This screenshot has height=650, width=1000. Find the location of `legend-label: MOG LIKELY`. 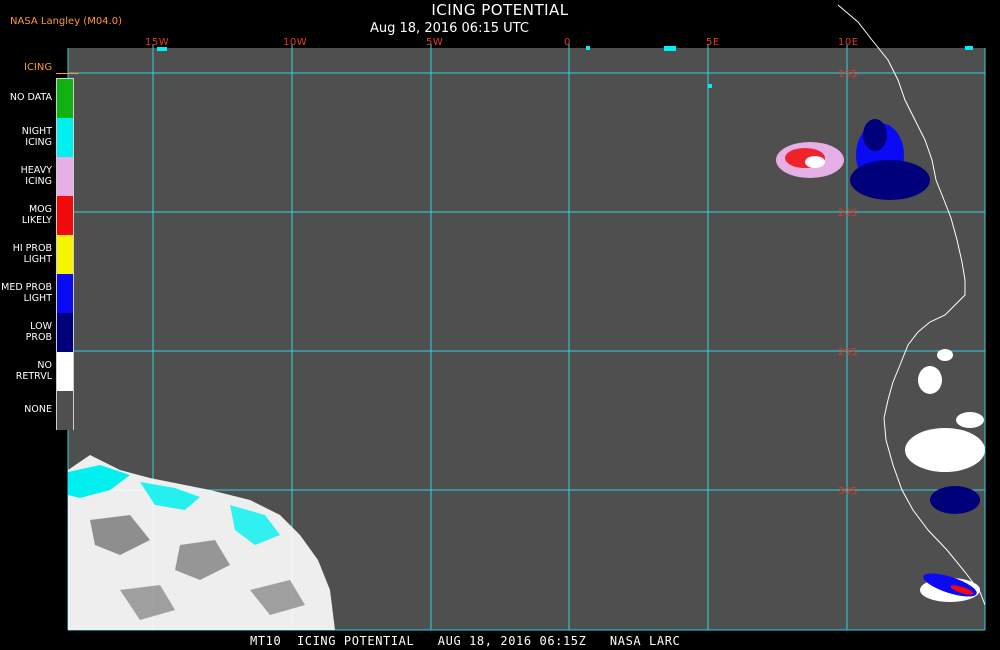

legend-label: MOG LIKELY is located at coordinates (36, 214).